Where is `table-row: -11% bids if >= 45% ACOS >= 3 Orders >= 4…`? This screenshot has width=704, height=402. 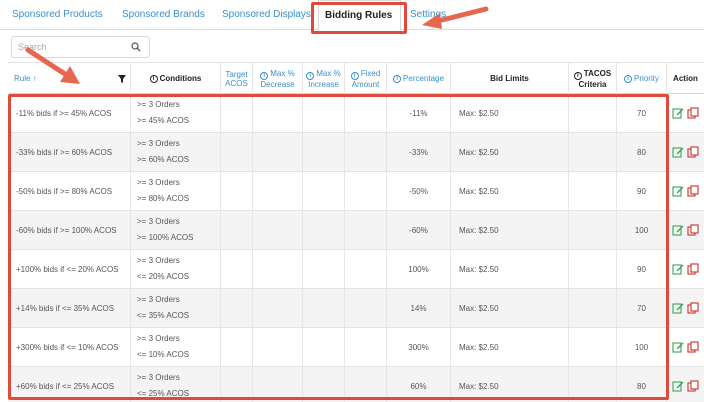
table-row: -11% bids if >= 45% ACOS >= 3 Orders >= 4… is located at coordinates (356, 113).